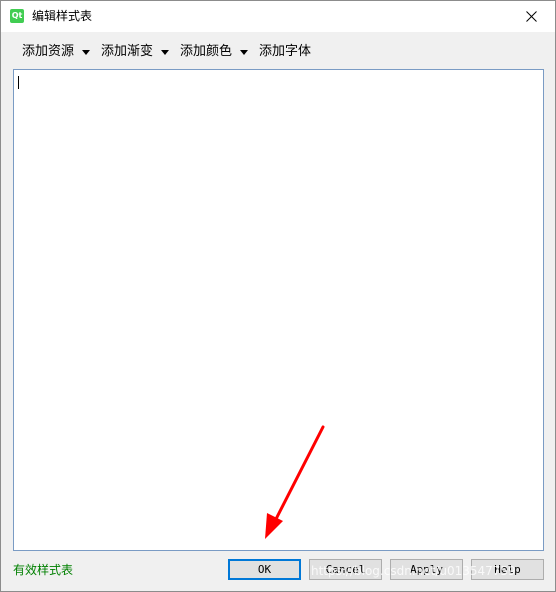  What do you see at coordinates (426, 569) in the screenshot?
I see `apply-button: Apply` at bounding box center [426, 569].